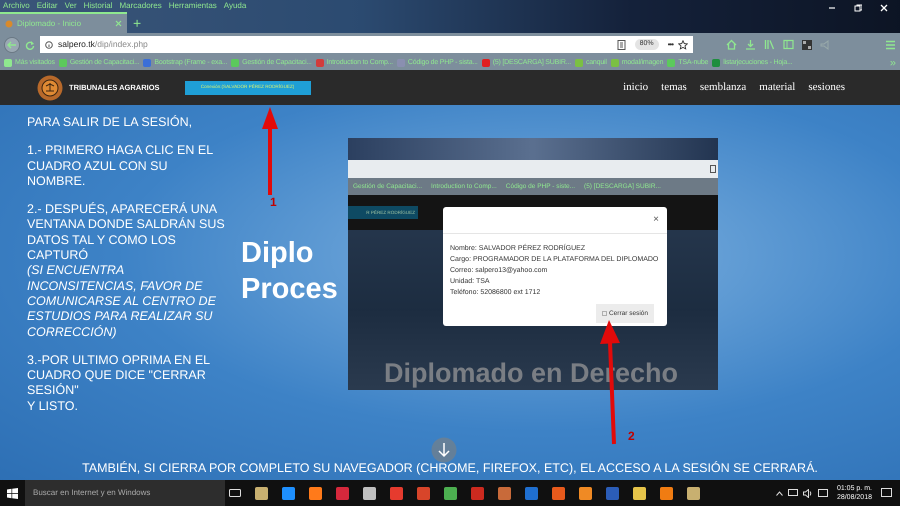 Image resolution: width=900 pixels, height=506 pixels. Describe the element at coordinates (450, 468) in the screenshot. I see `footer-note: TAMBIÉN, SI CIERRA POR COMPLETO SU NAVEGADOR (CHROME, FIREFOX, ETC), EL ACCESO A LA SESIÓN SE CERRARÁ.` at that location.